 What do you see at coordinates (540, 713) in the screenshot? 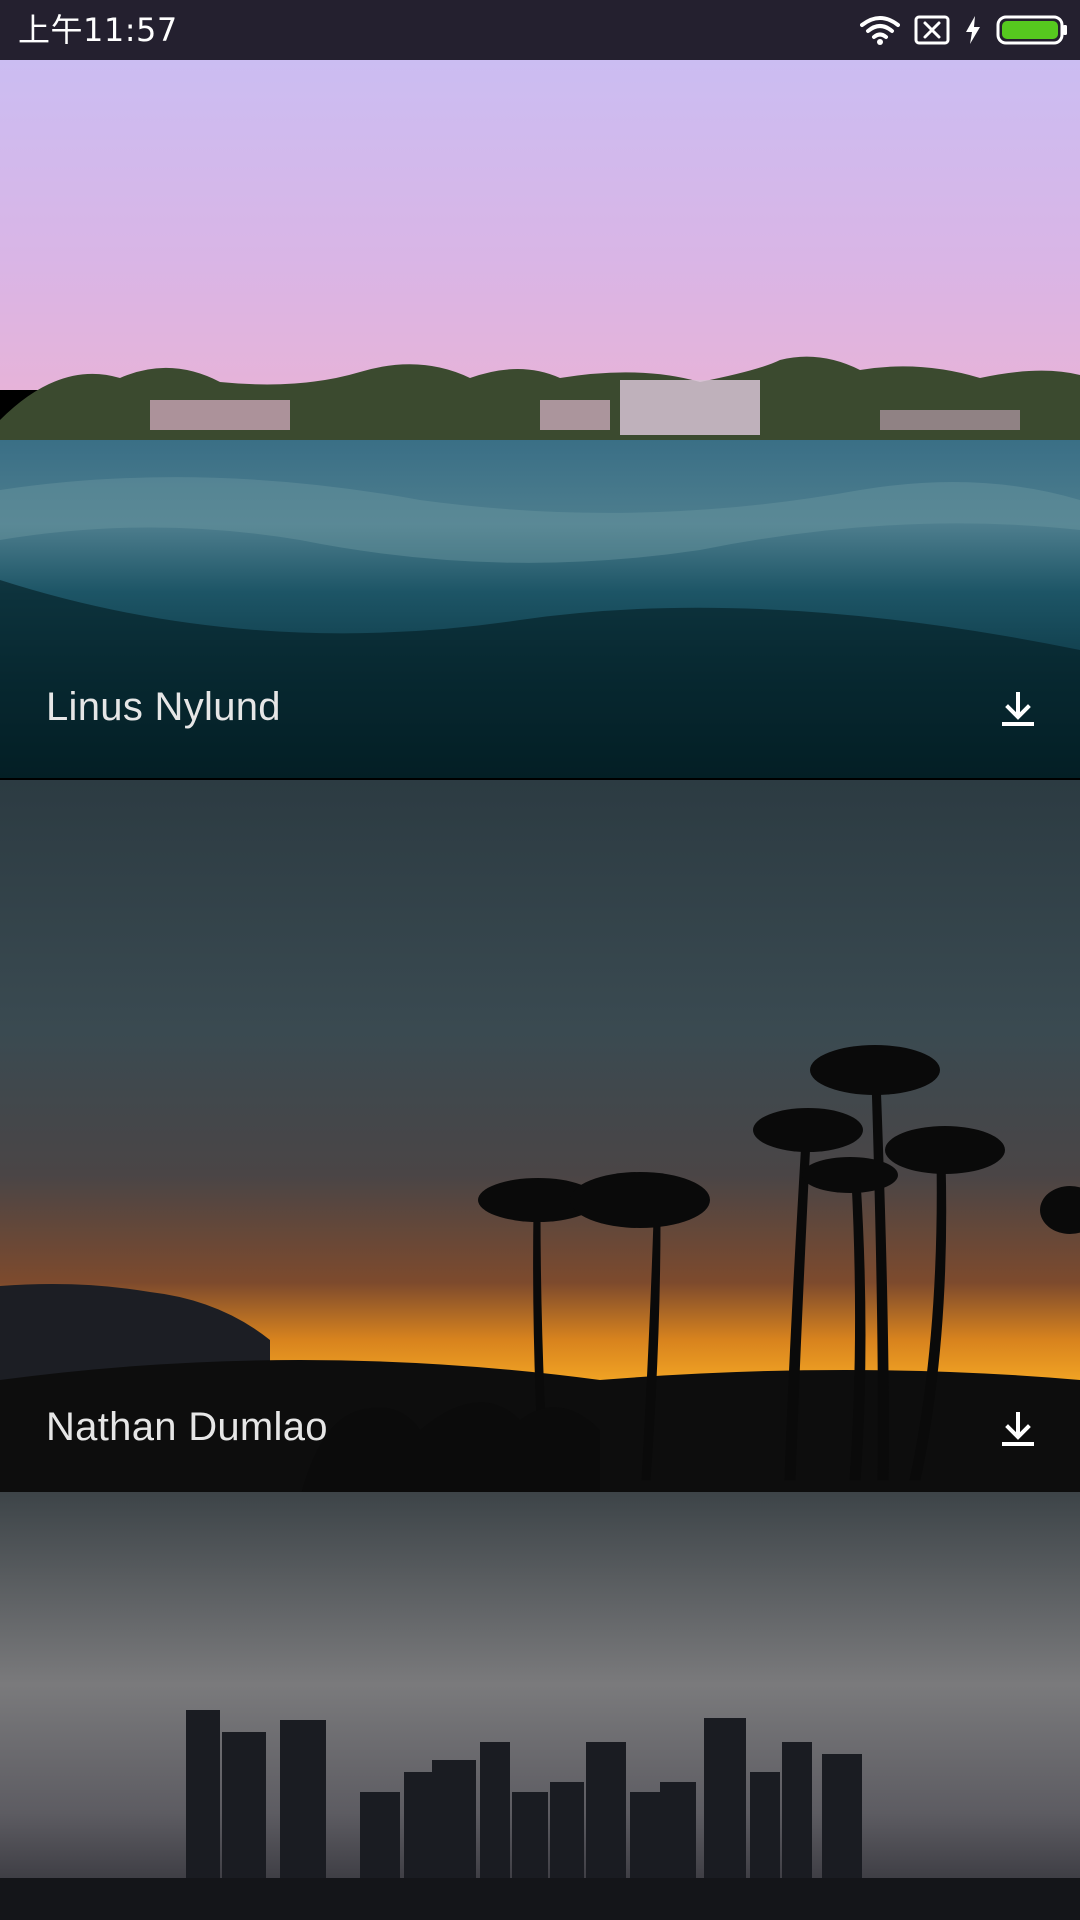
I see `card-caption: Linus Nylund` at bounding box center [540, 713].